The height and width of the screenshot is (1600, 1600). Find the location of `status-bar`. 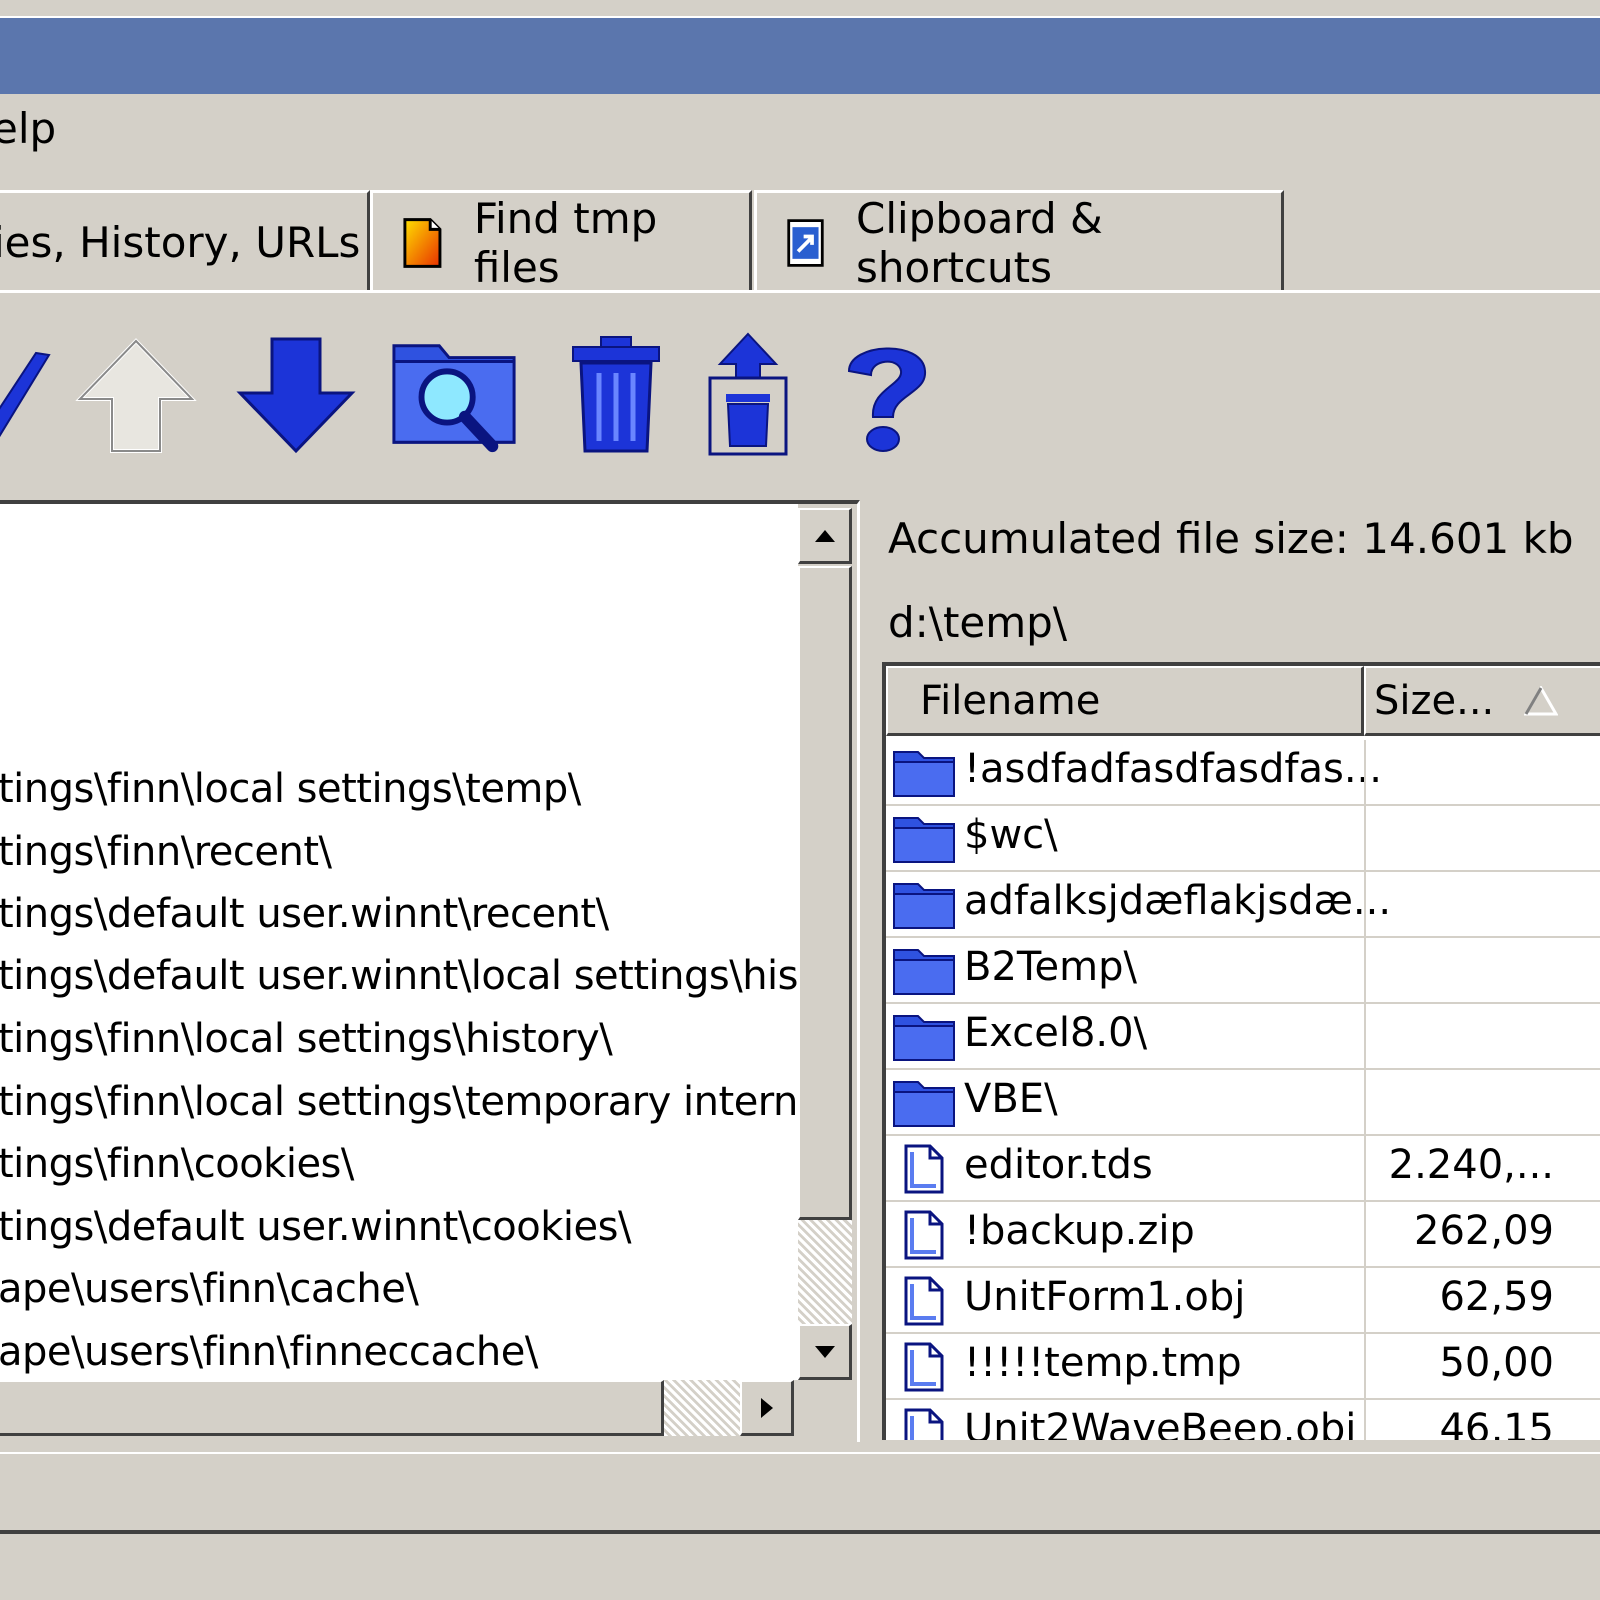

status-bar is located at coordinates (800, 1493).